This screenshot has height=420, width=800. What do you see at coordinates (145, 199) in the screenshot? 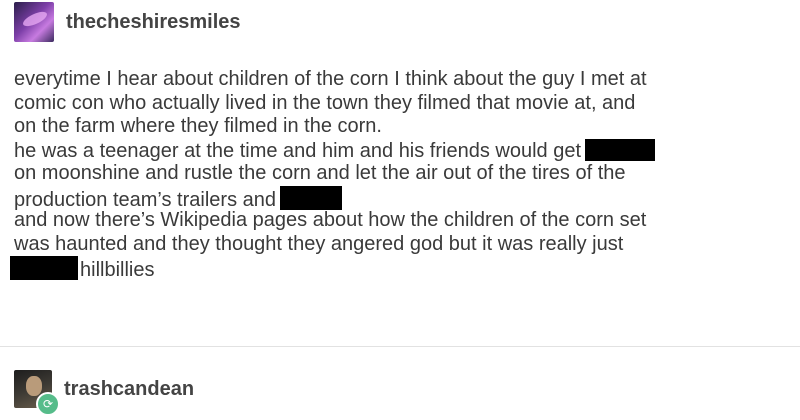
I see `text-segment: production team’s trailers and` at bounding box center [145, 199].